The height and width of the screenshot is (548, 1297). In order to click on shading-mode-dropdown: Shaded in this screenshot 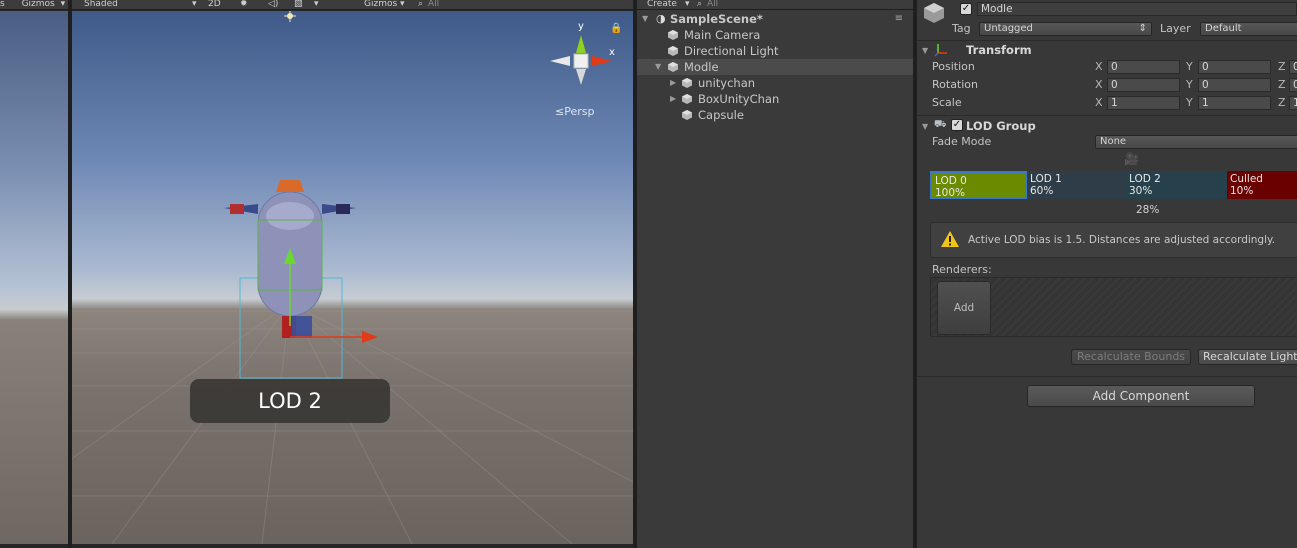, I will do `click(101, 4)`.